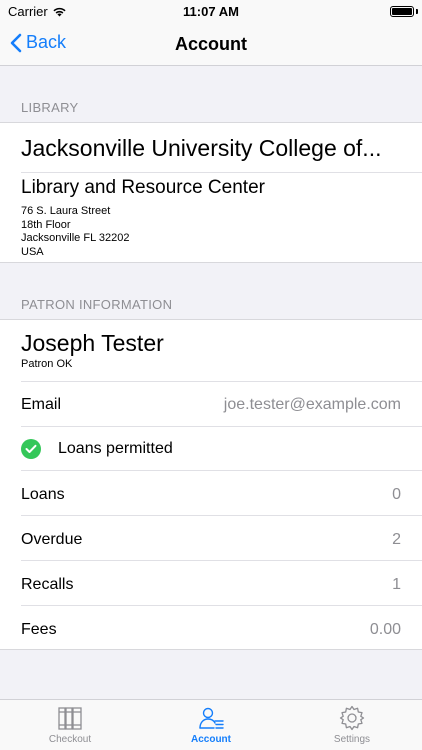  Describe the element at coordinates (97, 304) in the screenshot. I see `patron-section-header: PATRON INFORMATION` at that location.